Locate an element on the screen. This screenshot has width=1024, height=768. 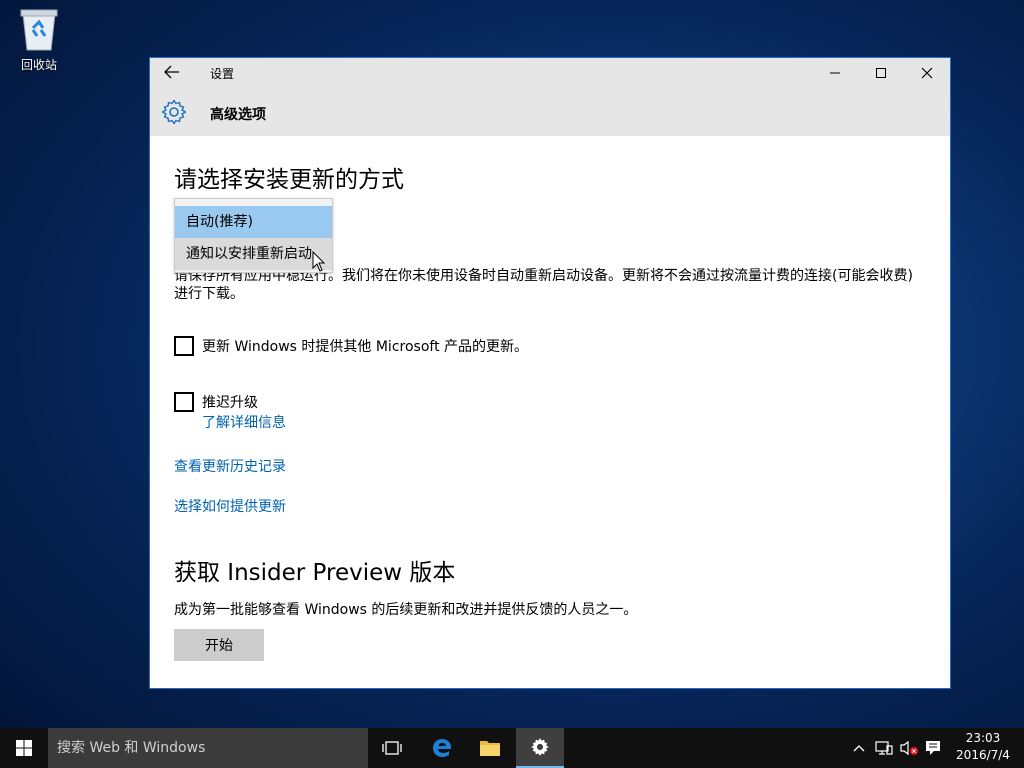
dropdown-option-notify: 通知以安排重新启动 is located at coordinates (253, 254).